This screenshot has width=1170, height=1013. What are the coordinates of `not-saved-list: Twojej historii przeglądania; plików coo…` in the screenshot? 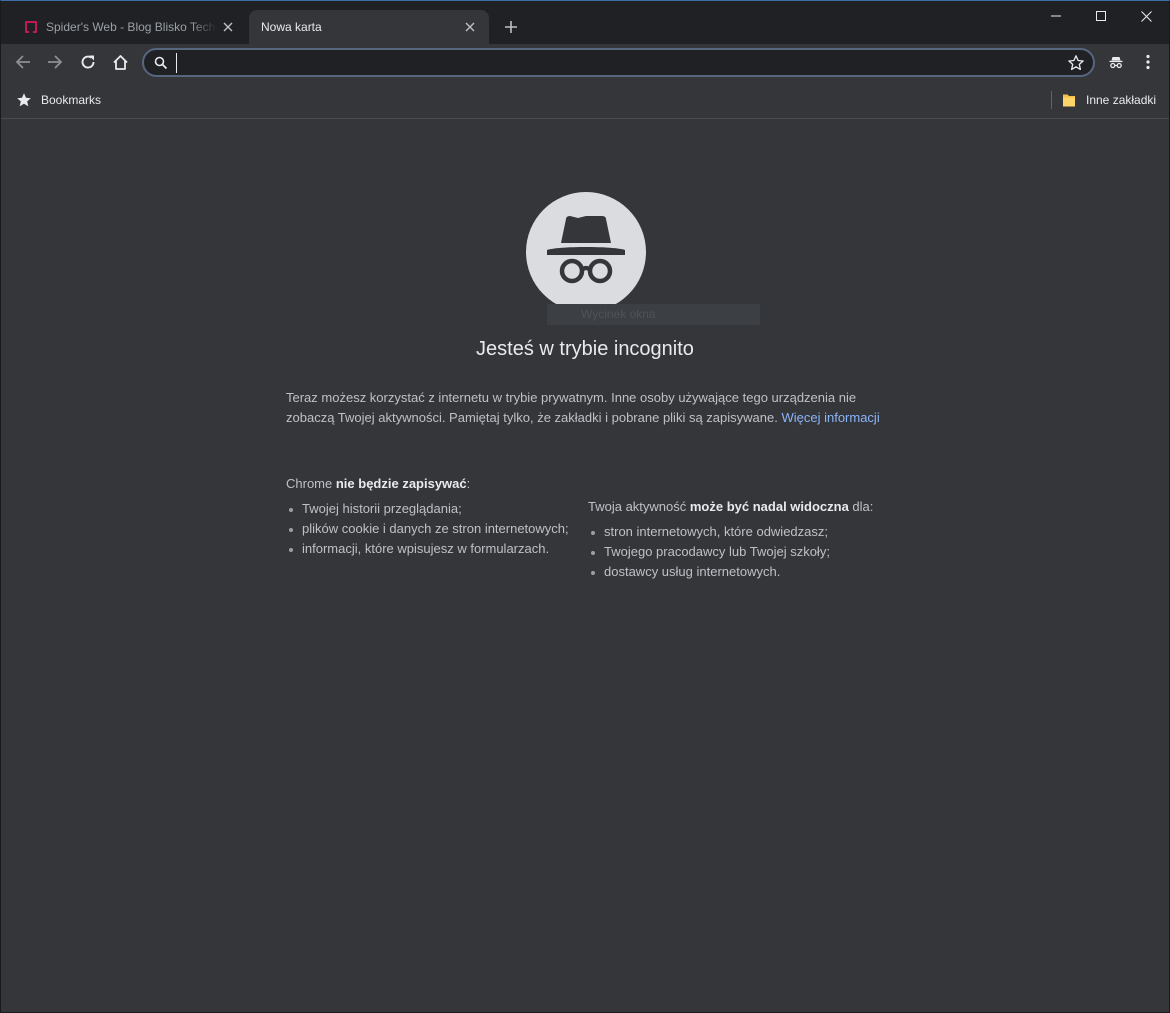 It's located at (436, 529).